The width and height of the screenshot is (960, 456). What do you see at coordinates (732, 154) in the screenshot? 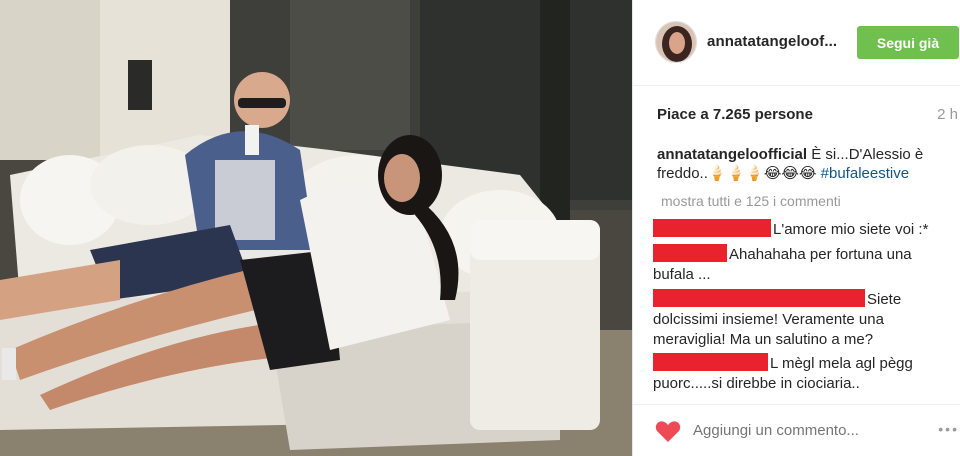
I see `caption-username: annatatangeloofficial` at bounding box center [732, 154].